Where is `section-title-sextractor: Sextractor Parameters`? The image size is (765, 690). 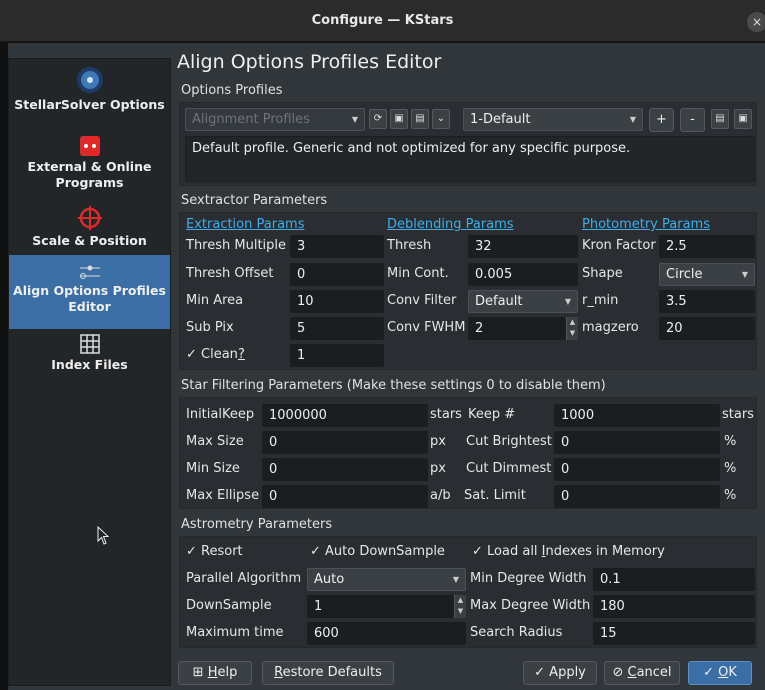 section-title-sextractor: Sextractor Parameters is located at coordinates (254, 200).